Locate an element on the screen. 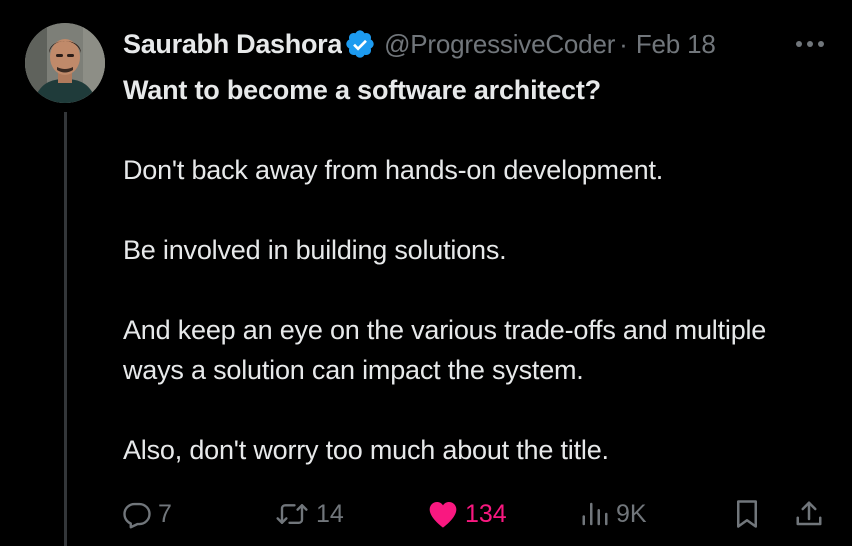 This screenshot has height=546, width=852. avatar is located at coordinates (65, 63).